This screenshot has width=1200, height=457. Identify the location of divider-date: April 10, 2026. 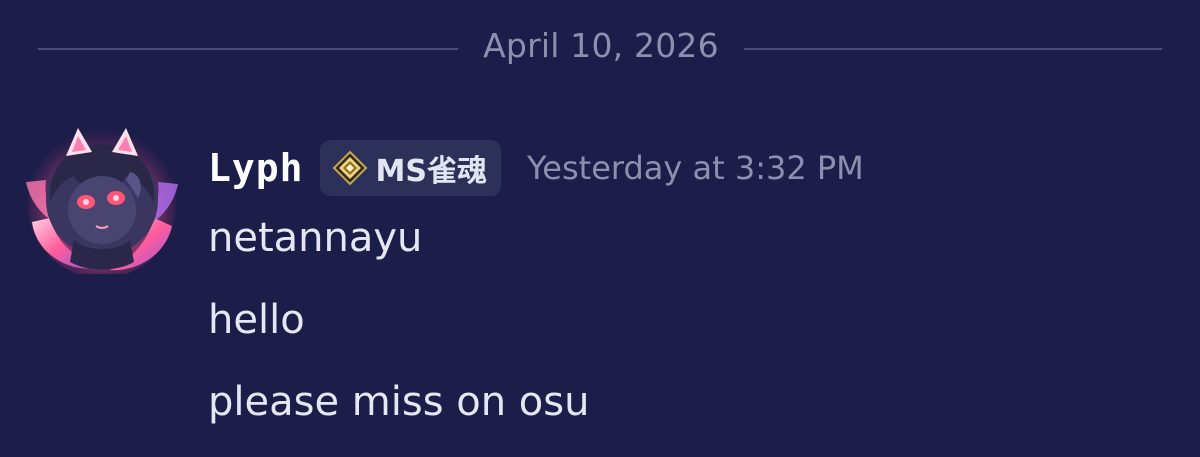
(601, 45).